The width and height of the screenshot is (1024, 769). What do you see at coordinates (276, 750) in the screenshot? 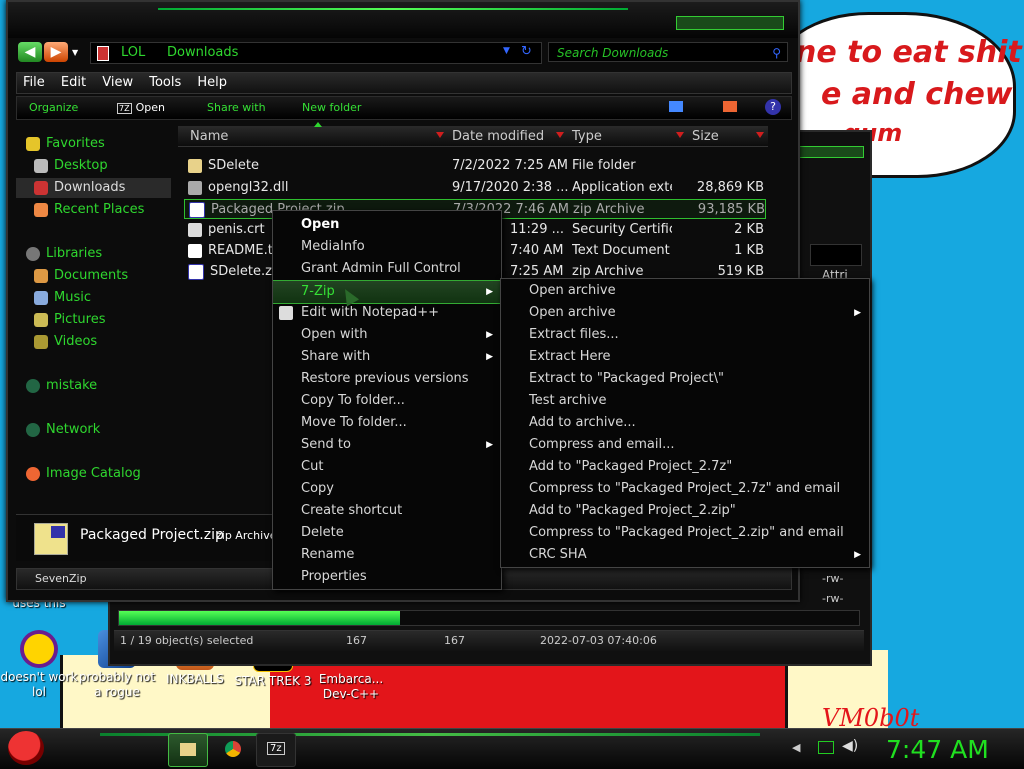
I see `taskbar-7zip-button: 7z` at bounding box center [276, 750].